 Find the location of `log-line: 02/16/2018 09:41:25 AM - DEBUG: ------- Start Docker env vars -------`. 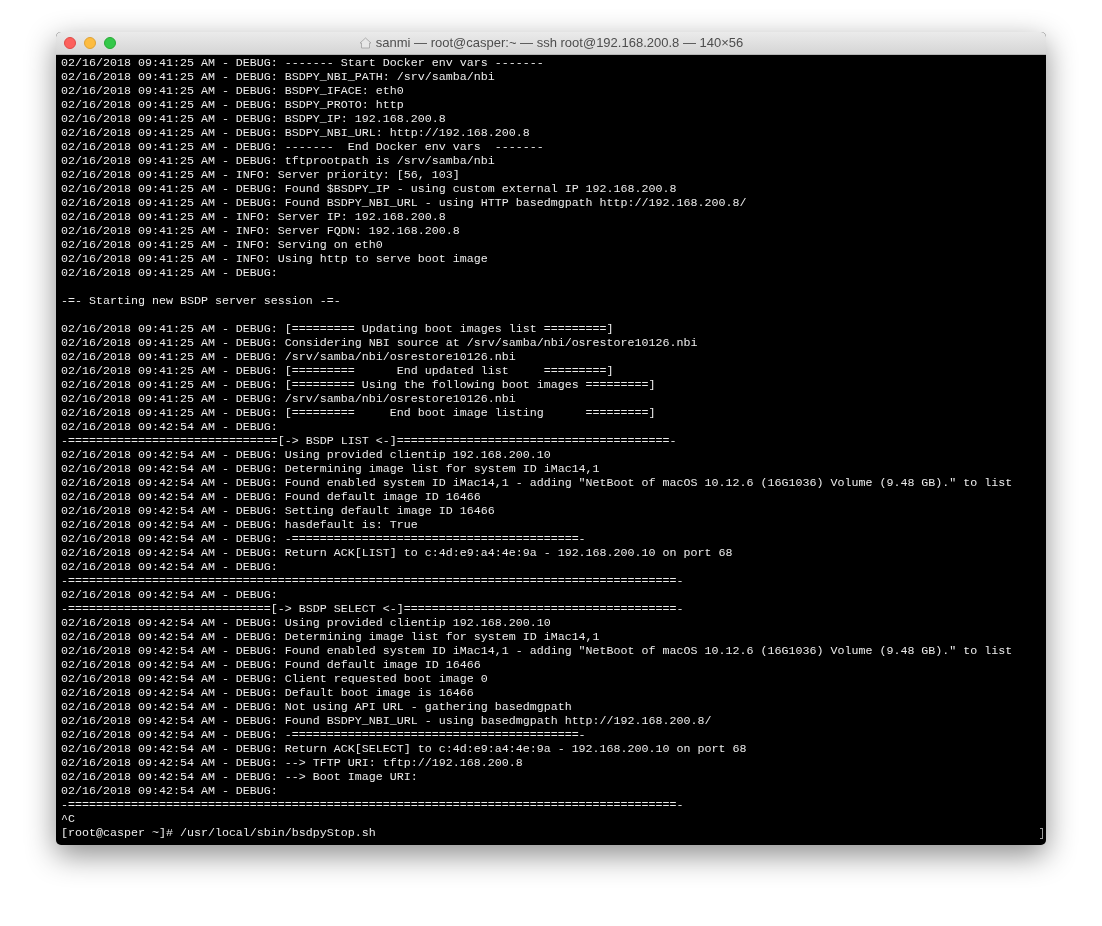

log-line: 02/16/2018 09:41:25 AM - DEBUG: ------- Start Docker env vars ------- is located at coordinates (302, 63).